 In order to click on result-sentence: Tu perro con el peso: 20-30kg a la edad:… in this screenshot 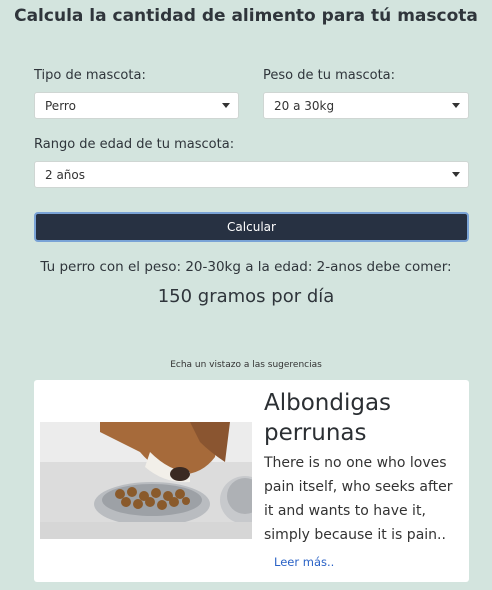, I will do `click(246, 267)`.